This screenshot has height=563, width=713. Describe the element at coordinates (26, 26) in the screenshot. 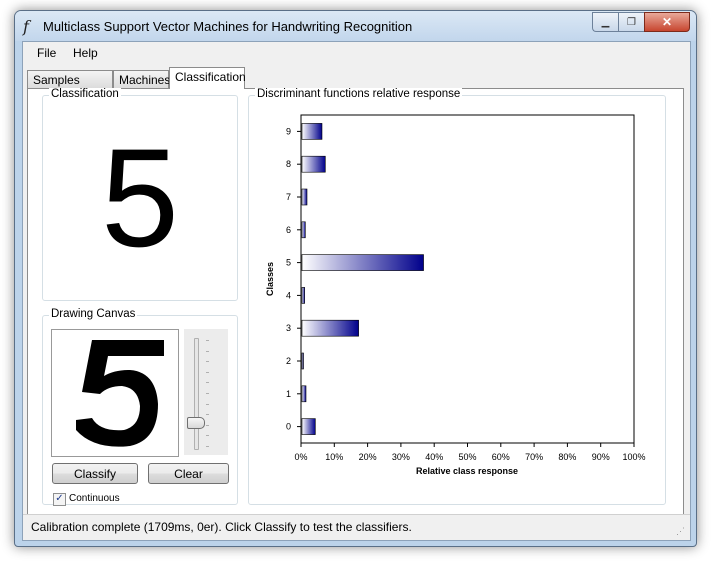

I see `function-f-icon: f` at that location.